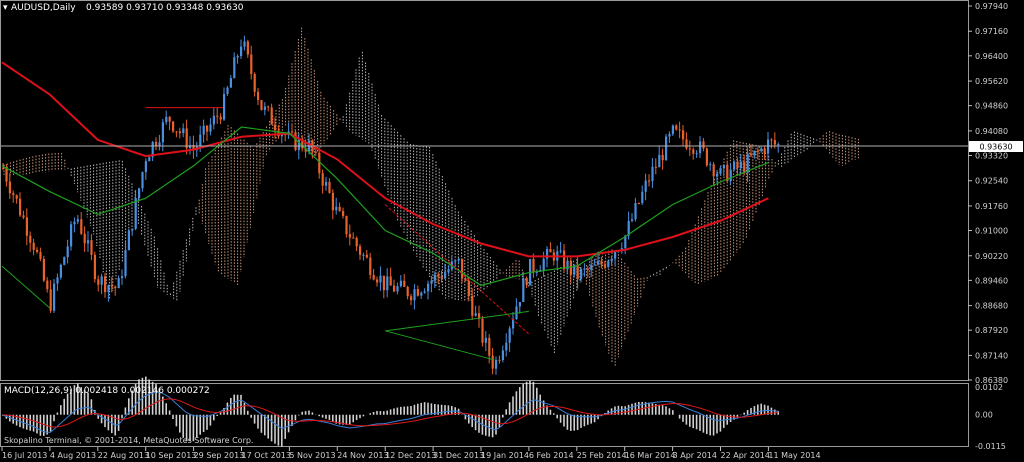 This screenshot has height=462, width=1024. Describe the element at coordinates (695, 455) in the screenshot. I see `x-tick-label: 3 Apr 2014` at that location.